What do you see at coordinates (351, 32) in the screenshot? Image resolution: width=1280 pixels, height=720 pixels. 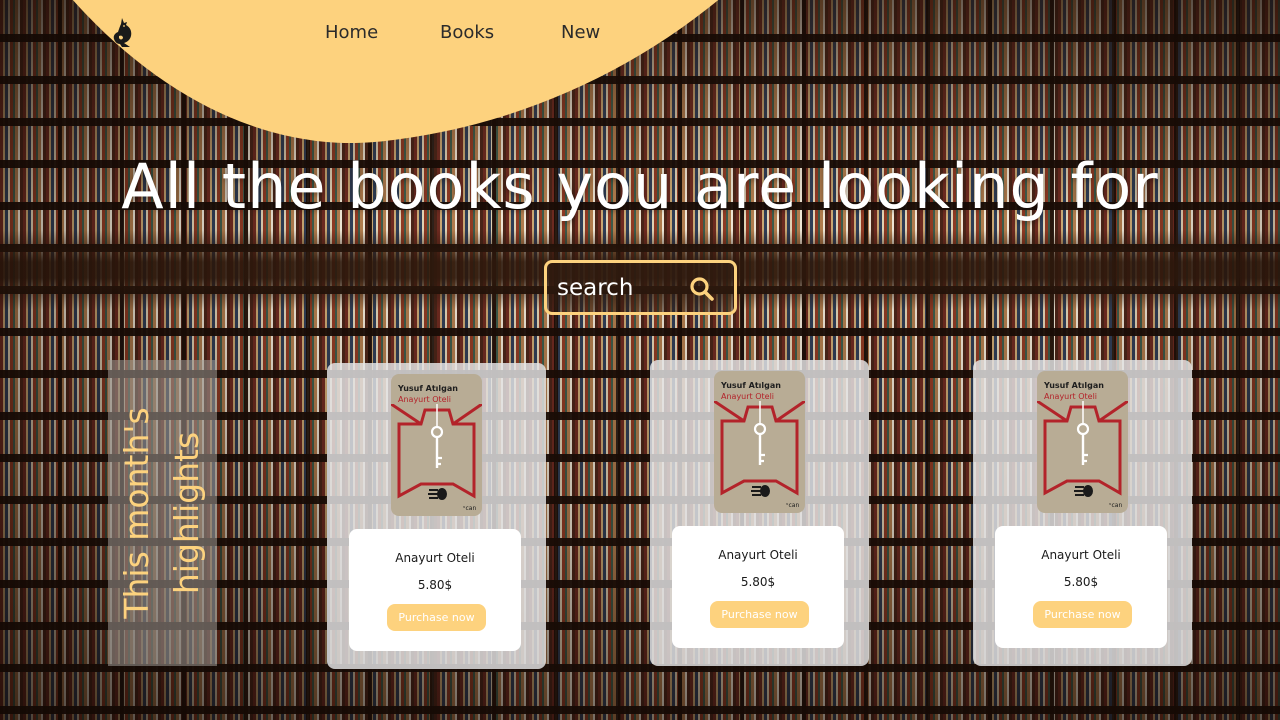 I see `nav-home-link: Home` at bounding box center [351, 32].